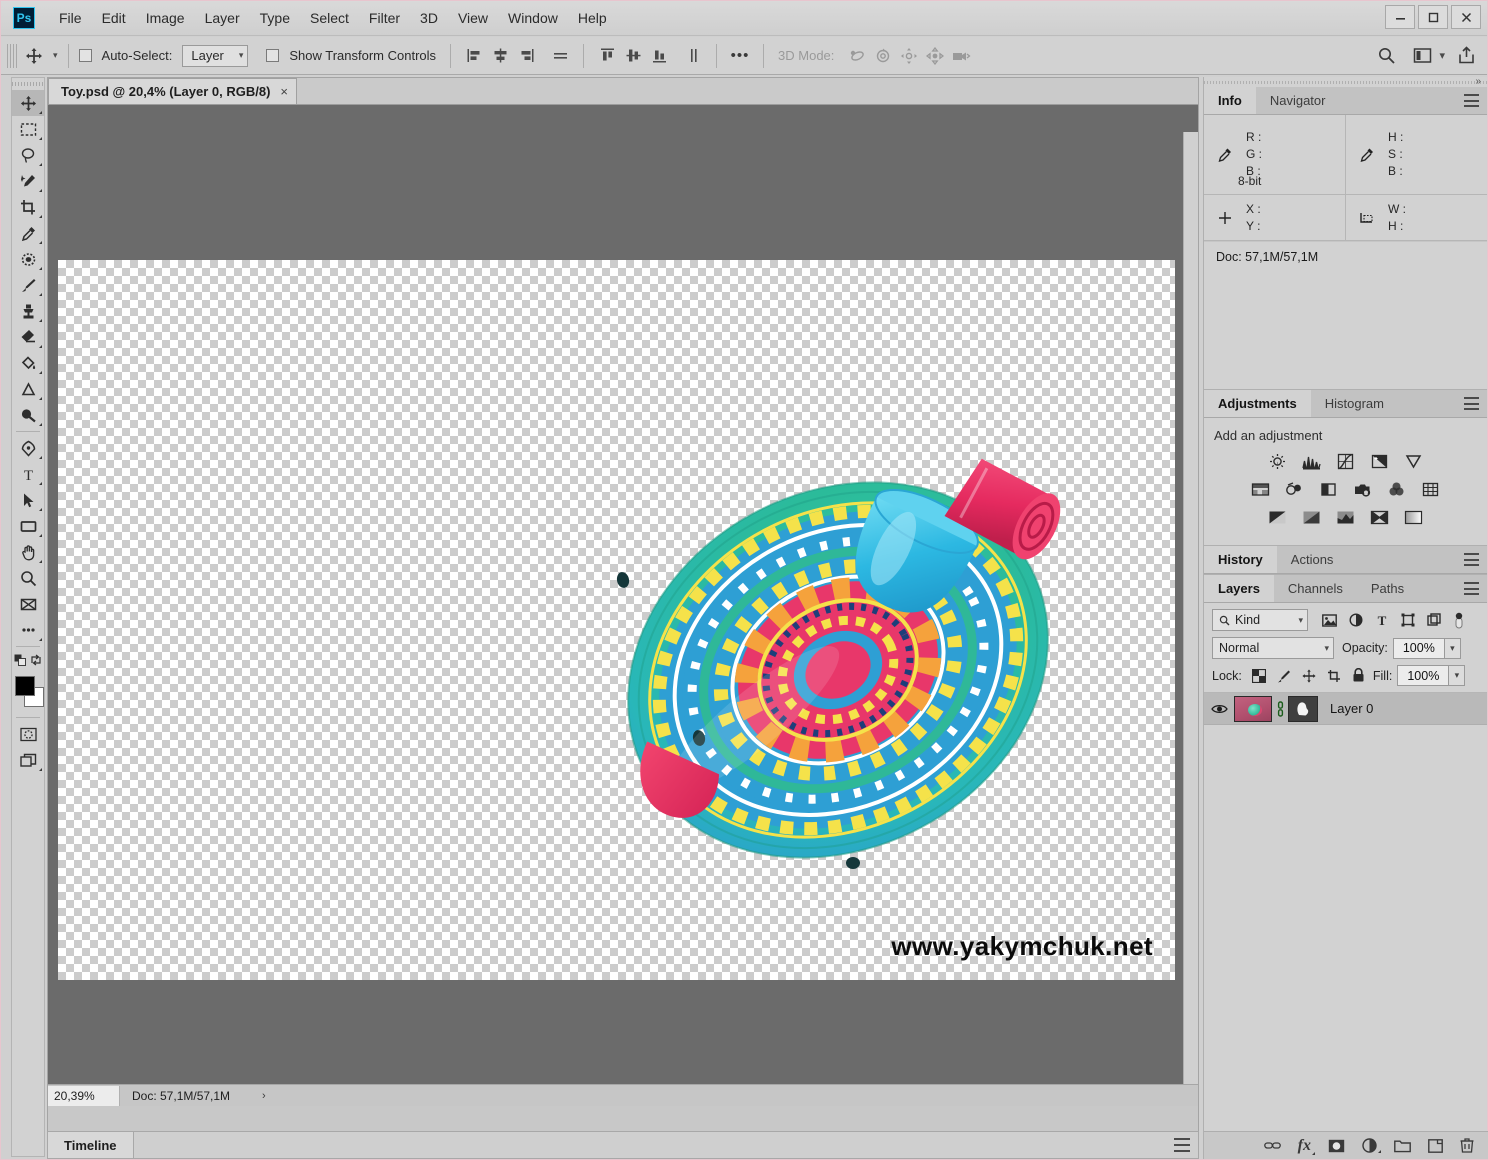  I want to click on dodge-tool, so click(28, 389).